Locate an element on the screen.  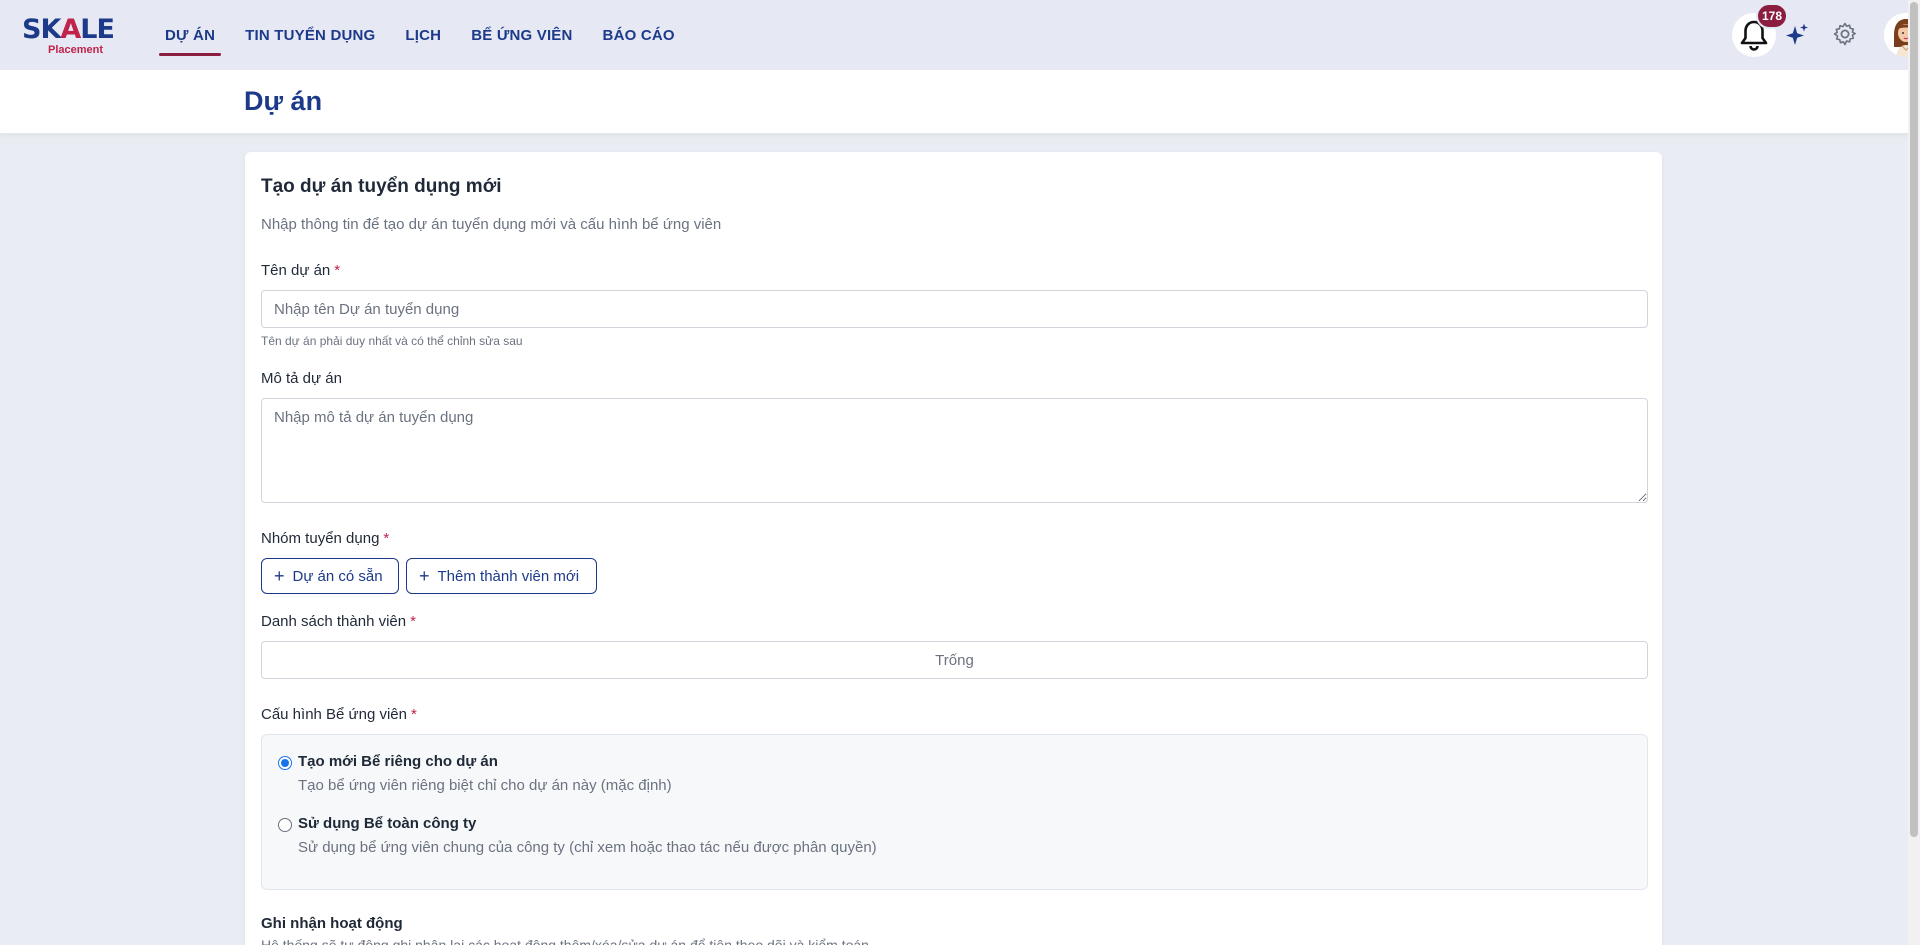
nav-item-projects: DỰ ÁN is located at coordinates (190, 35).